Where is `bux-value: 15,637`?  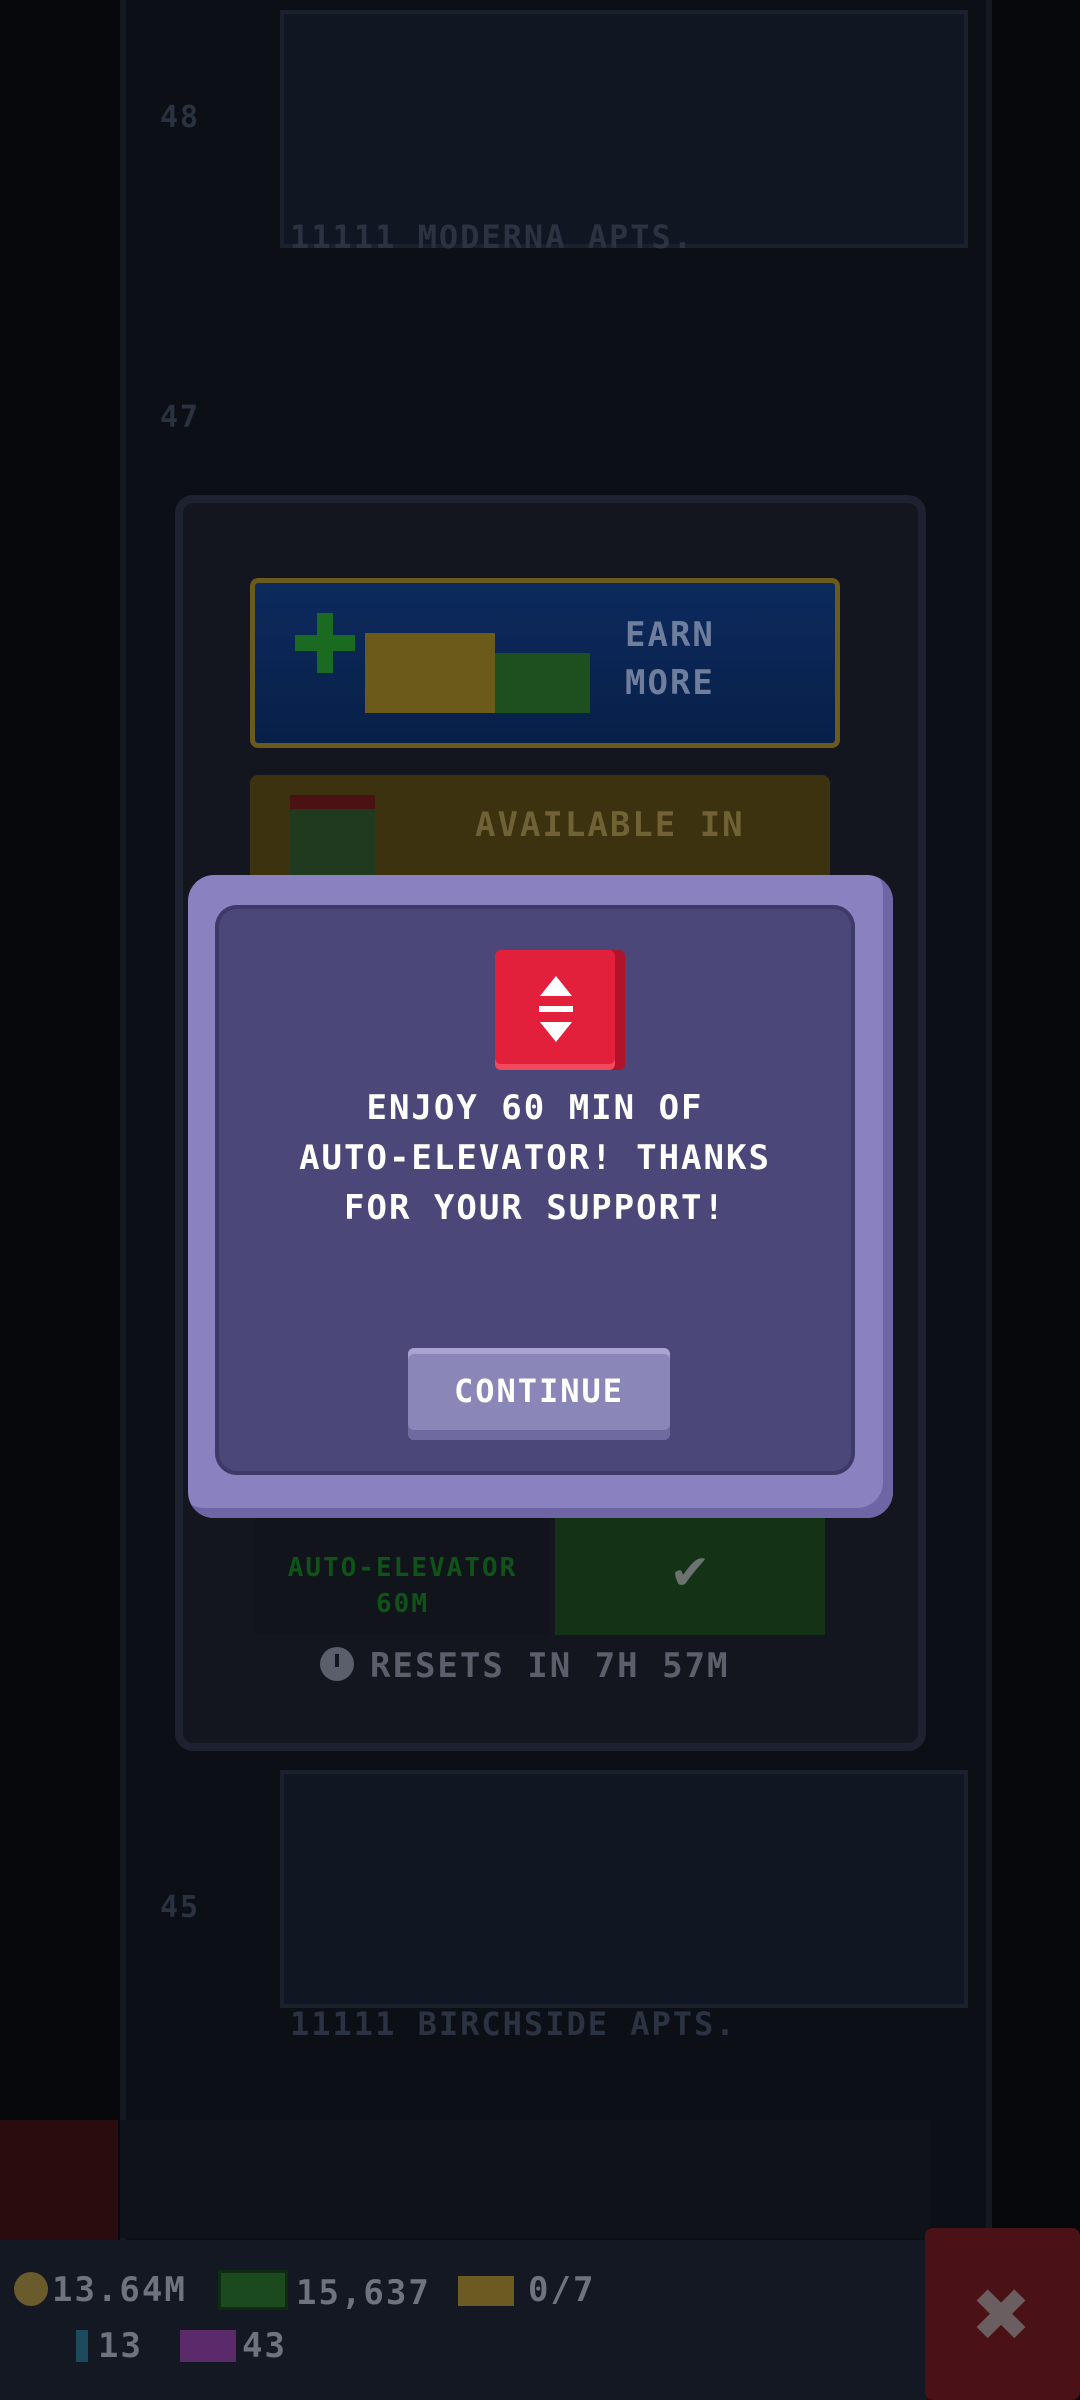
bux-value: 15,637 is located at coordinates (363, 2293).